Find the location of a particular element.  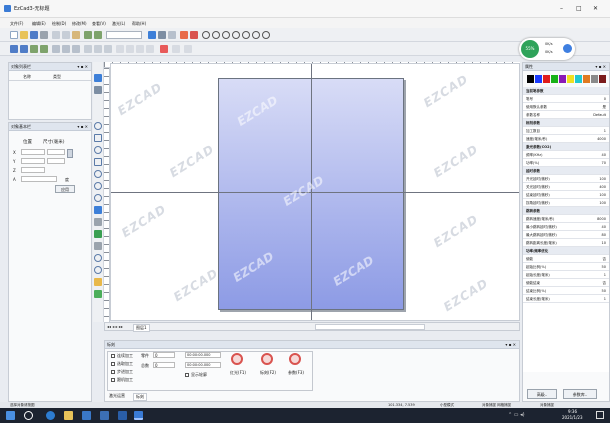

param-library-button: 参数库.. is located at coordinates (580, 394).